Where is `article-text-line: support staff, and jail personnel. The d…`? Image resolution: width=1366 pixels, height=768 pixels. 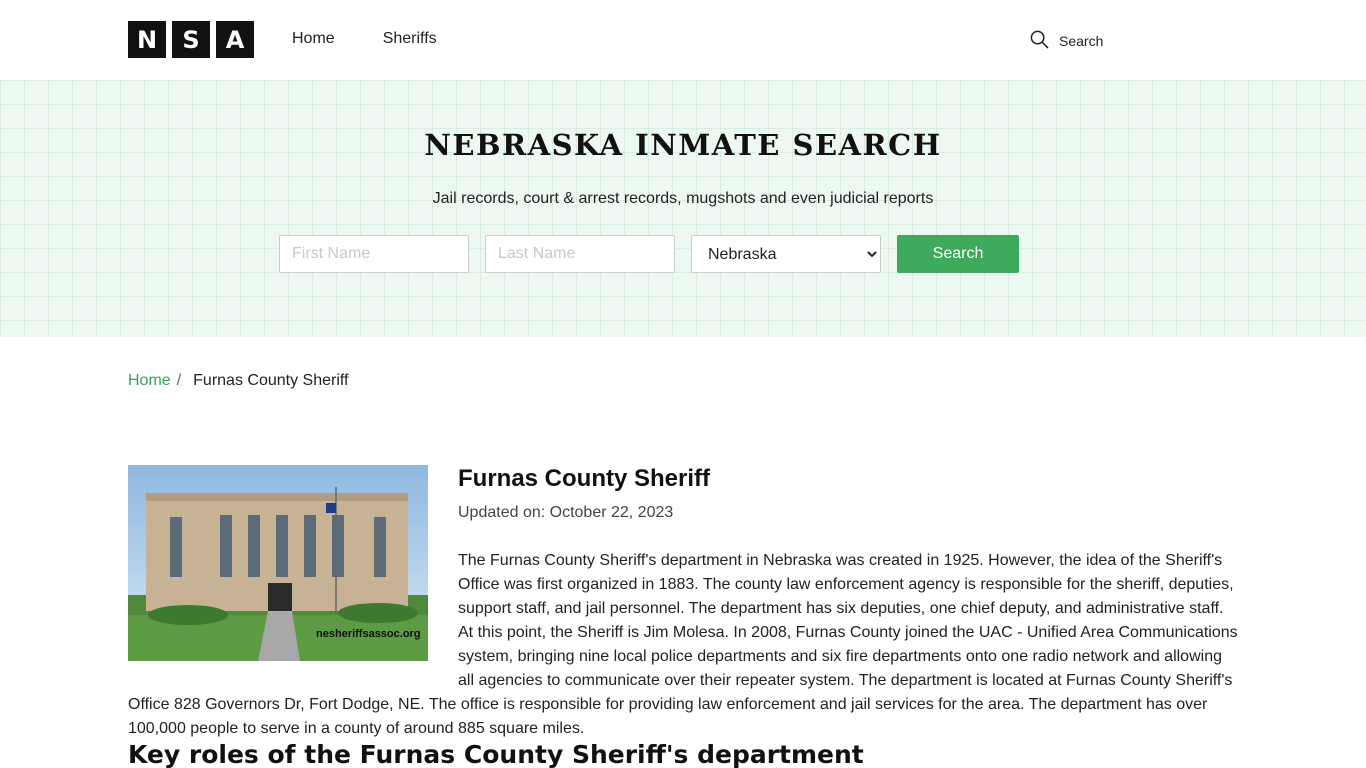
article-text-line: support staff, and jail personnel. The d… is located at coordinates (841, 608).